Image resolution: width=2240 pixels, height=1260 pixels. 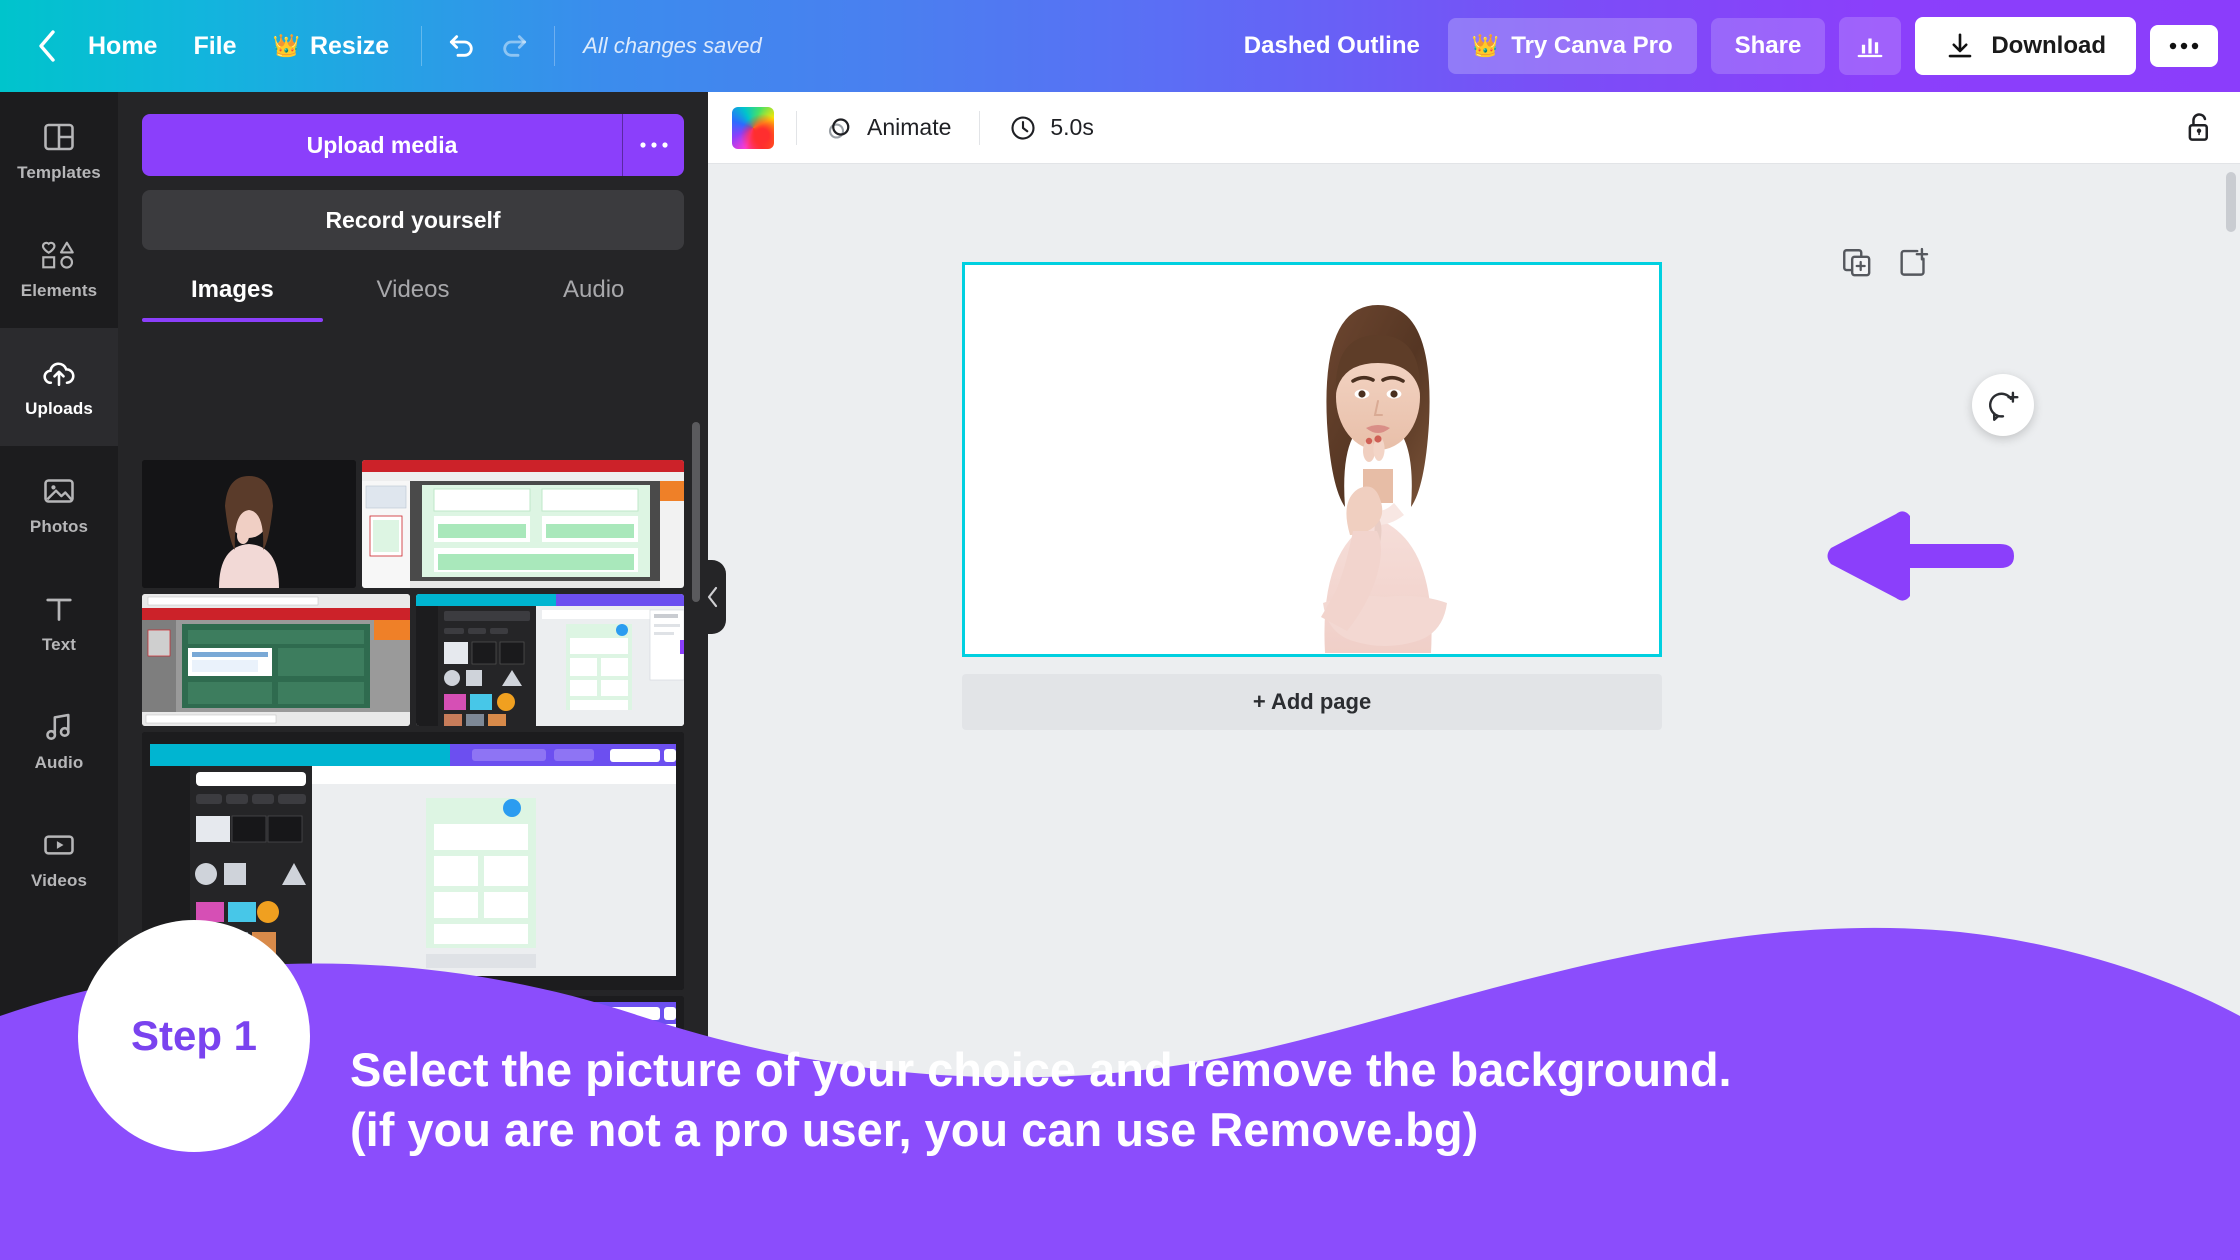 I want to click on canva-screenshot-thumb-art, so click(x=550, y=660).